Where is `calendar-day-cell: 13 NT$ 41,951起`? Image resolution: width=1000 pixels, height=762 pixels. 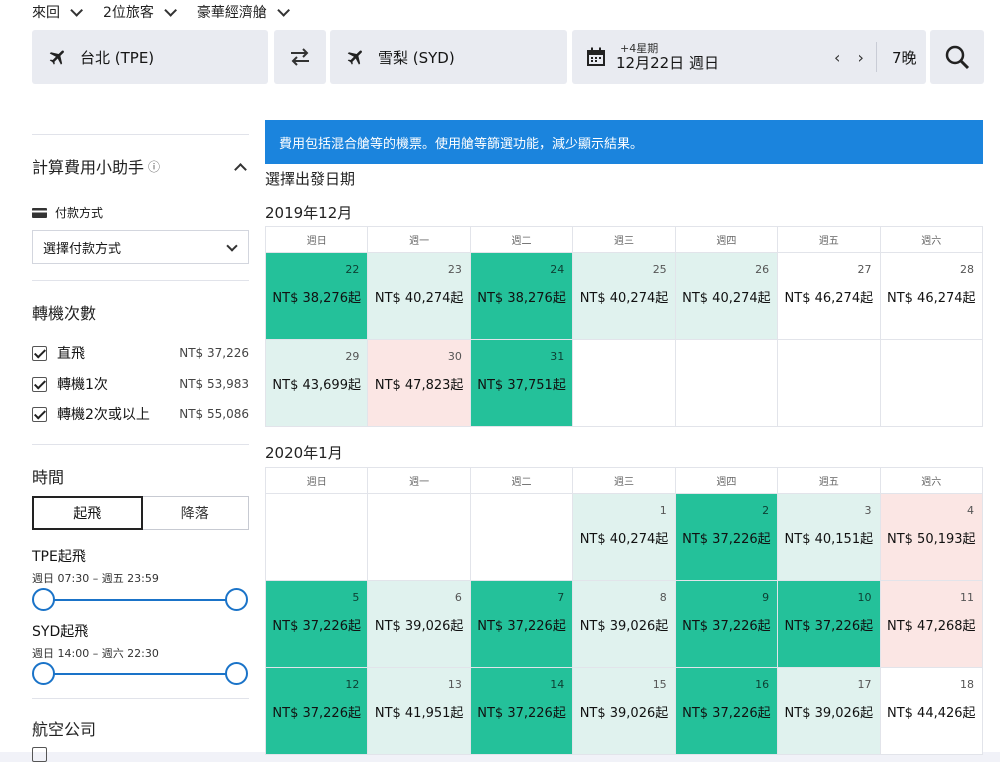
calendar-day-cell: 13 NT$ 41,951起 is located at coordinates (419, 711).